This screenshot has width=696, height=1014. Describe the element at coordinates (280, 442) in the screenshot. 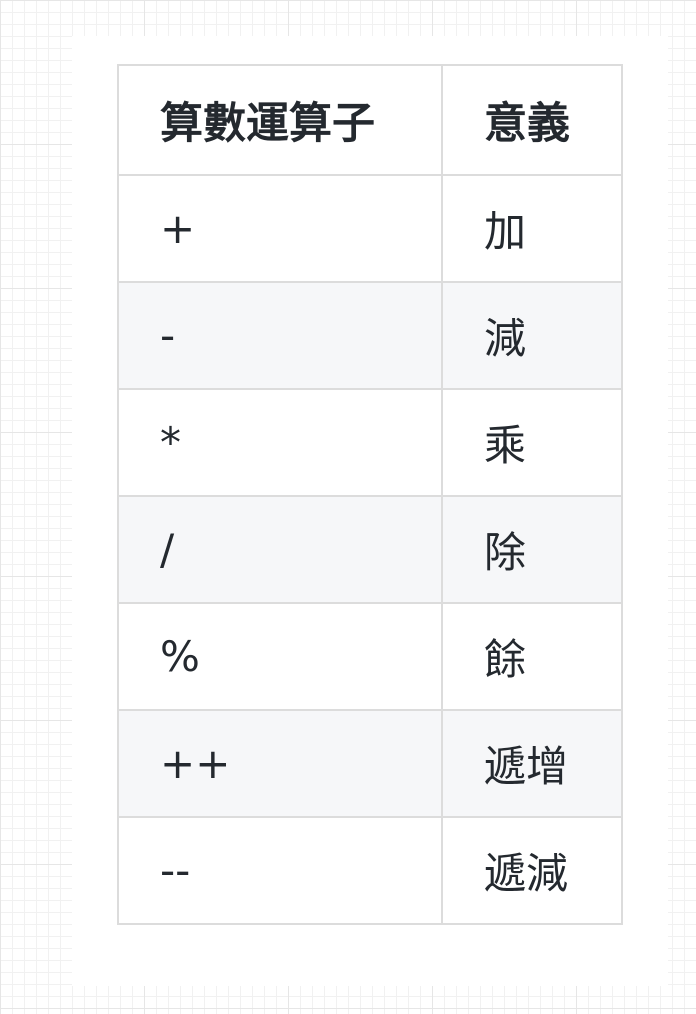

I see `operator-cell: *` at that location.